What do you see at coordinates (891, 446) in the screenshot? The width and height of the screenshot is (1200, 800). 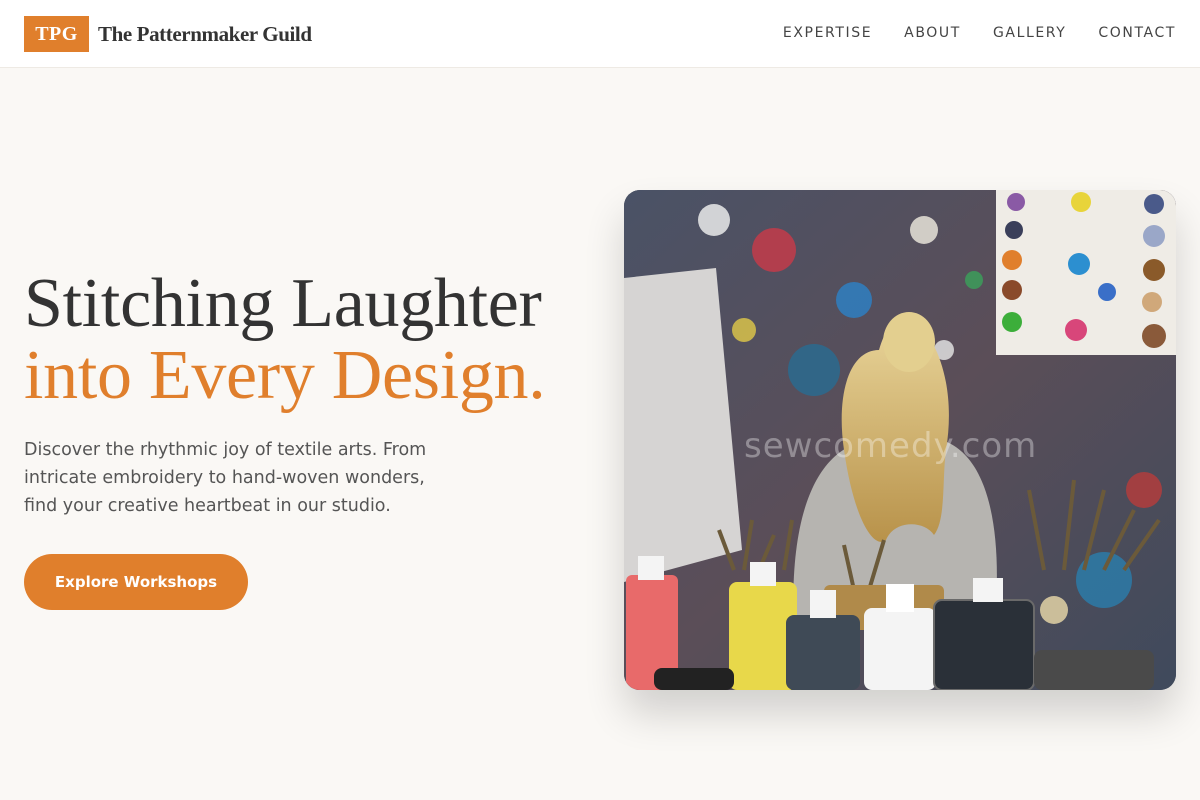 I see `image-watermark: sewcomedy.com` at bounding box center [891, 446].